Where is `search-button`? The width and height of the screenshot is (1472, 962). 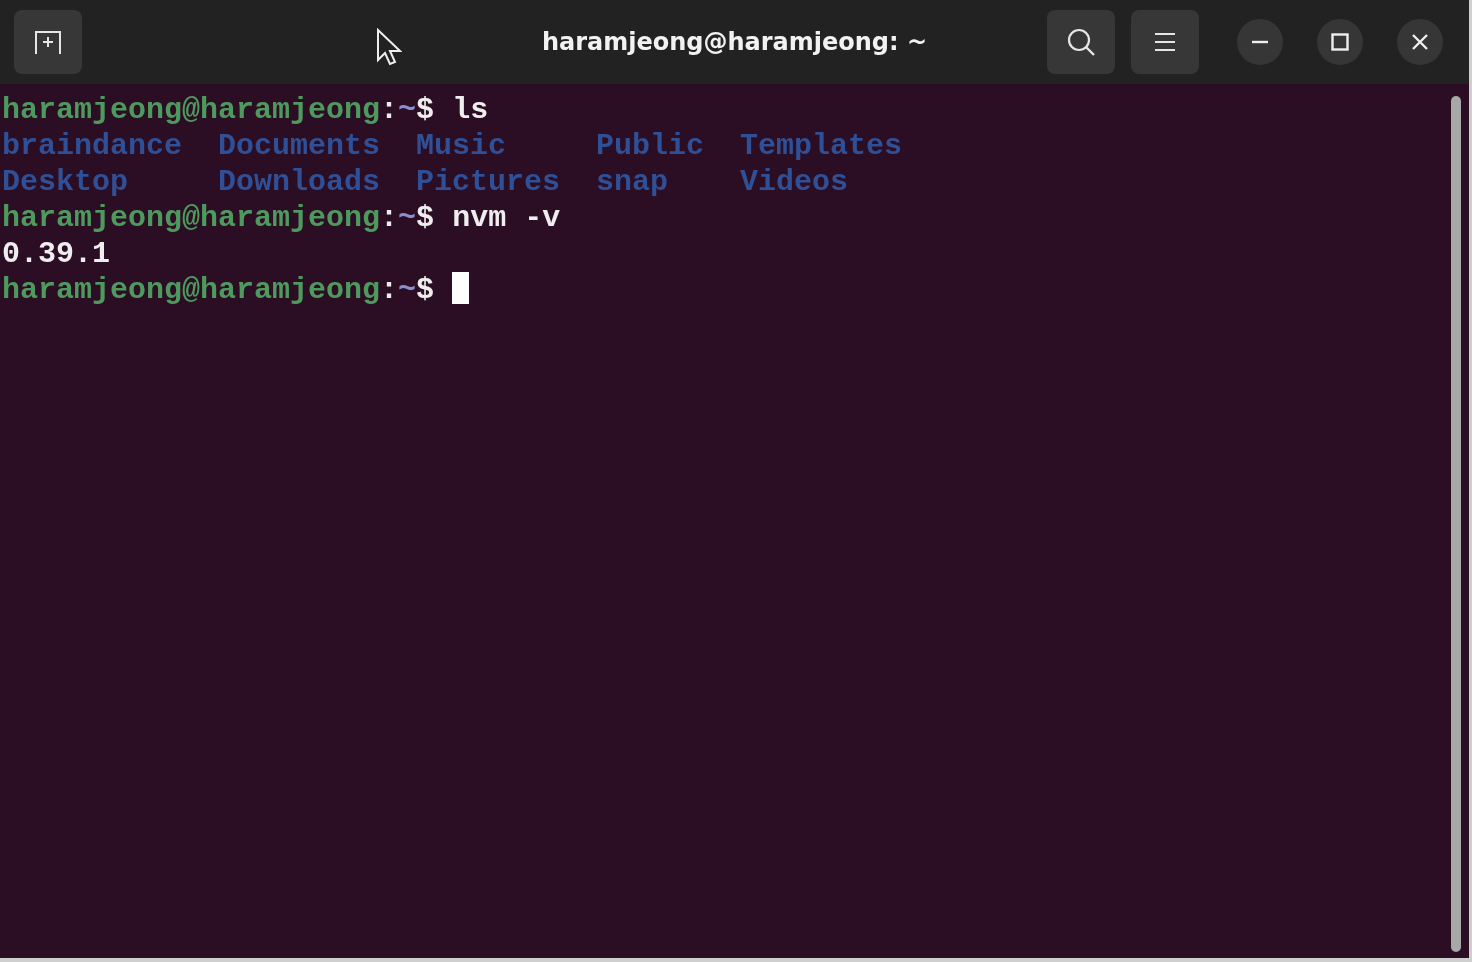
search-button is located at coordinates (1081, 42).